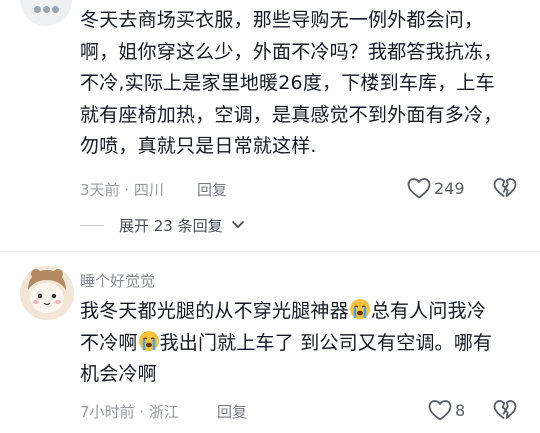  Describe the element at coordinates (122, 190) in the screenshot. I see `comment-meta: 3天前 · 四川` at that location.